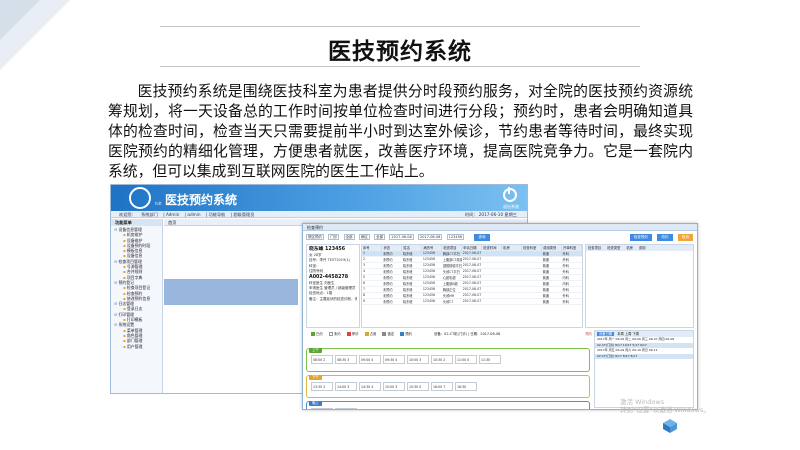 The image size is (800, 450). I want to click on status-time: 时间： 2017-06-10 星期三, so click(490, 214).